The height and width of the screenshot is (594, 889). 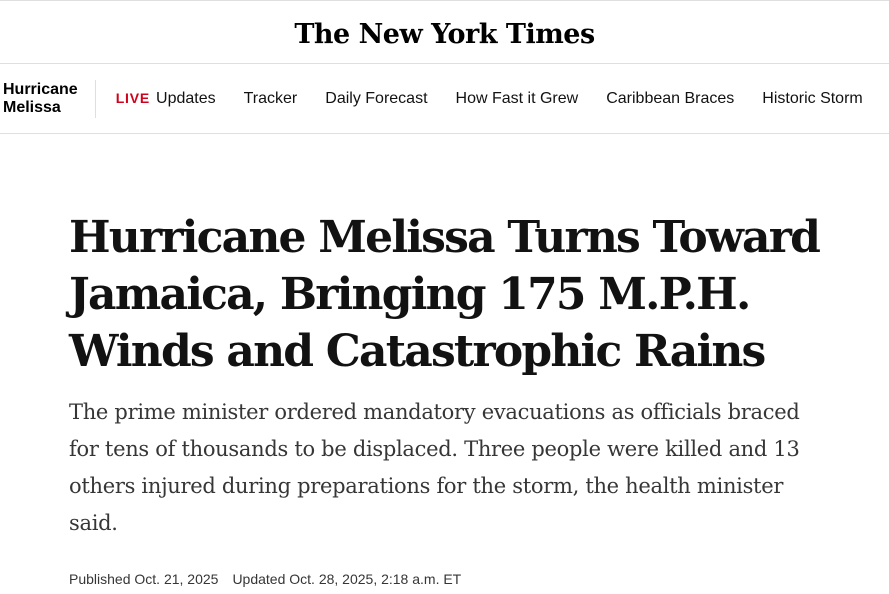 I want to click on nyt-logo: The New York Times, so click(x=444, y=34).